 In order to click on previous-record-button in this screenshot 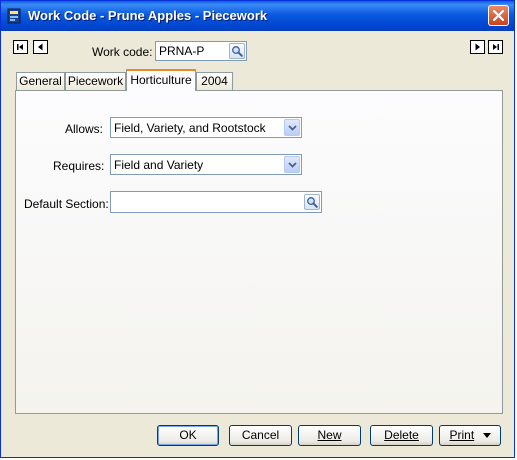, I will do `click(40, 47)`.